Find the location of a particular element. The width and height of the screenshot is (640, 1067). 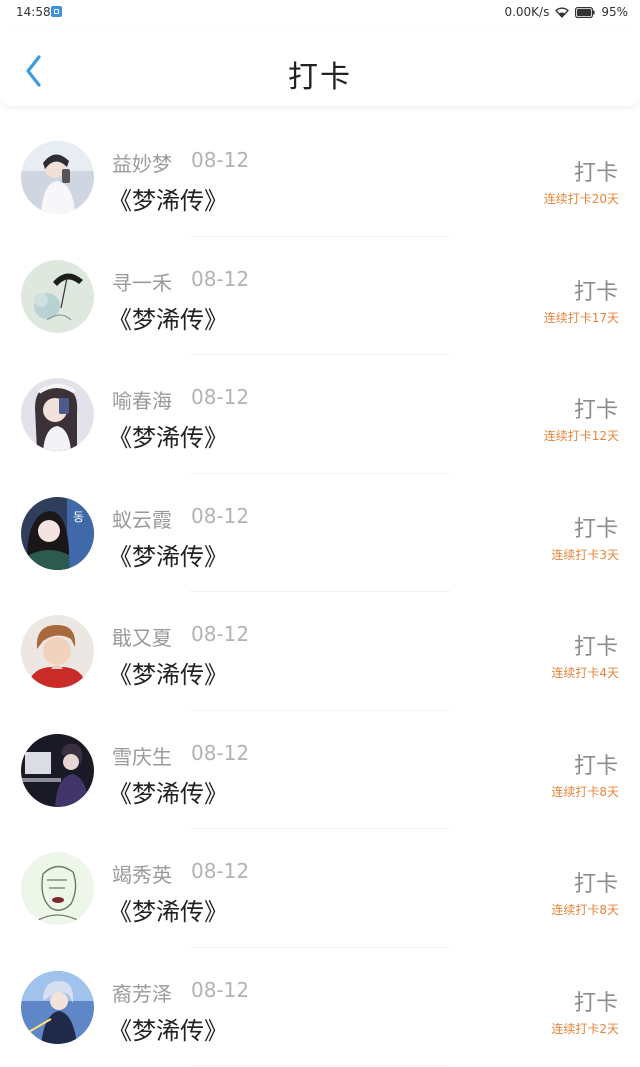

status-time: 14:58 is located at coordinates (33, 12).